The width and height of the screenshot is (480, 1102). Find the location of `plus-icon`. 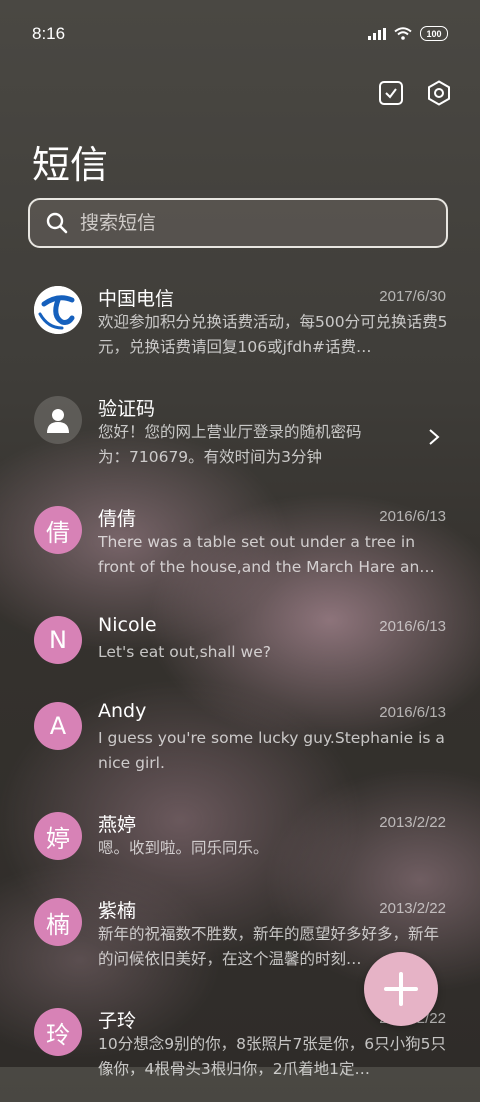

plus-icon is located at coordinates (401, 989).